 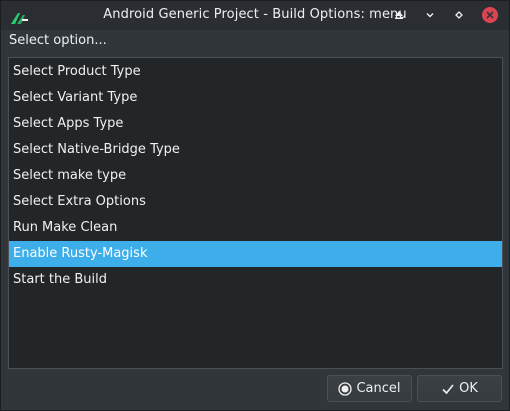 What do you see at coordinates (255, 176) in the screenshot?
I see `list-item: Select make type` at bounding box center [255, 176].